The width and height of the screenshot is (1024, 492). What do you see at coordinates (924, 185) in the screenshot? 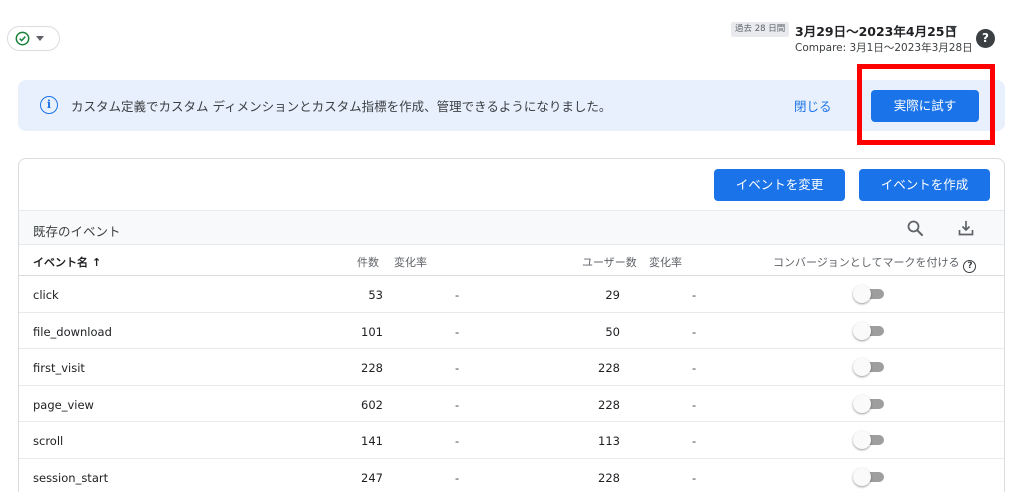
I see `create-event-button: イベントを作成` at bounding box center [924, 185].